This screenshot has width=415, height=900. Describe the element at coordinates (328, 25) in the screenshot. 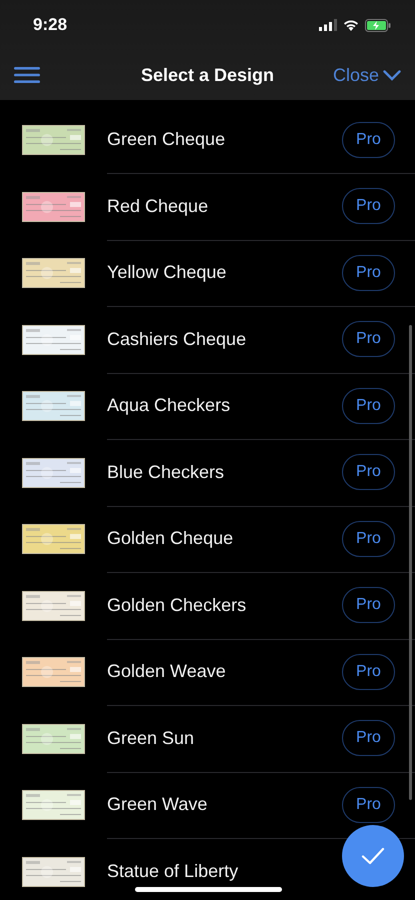

I see `signal-icon` at that location.